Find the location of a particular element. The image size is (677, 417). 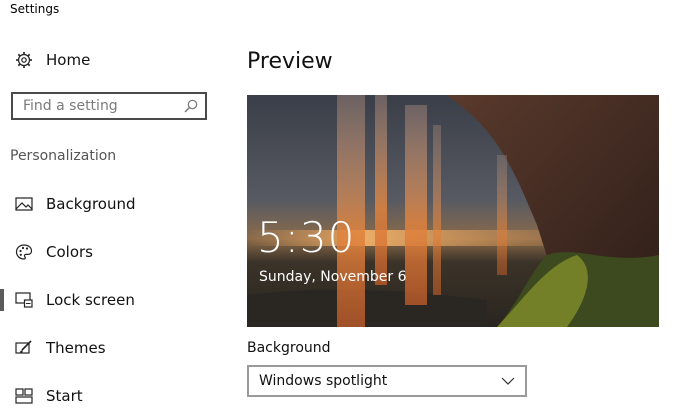

sidebar-item-start: Start is located at coordinates (112, 396).